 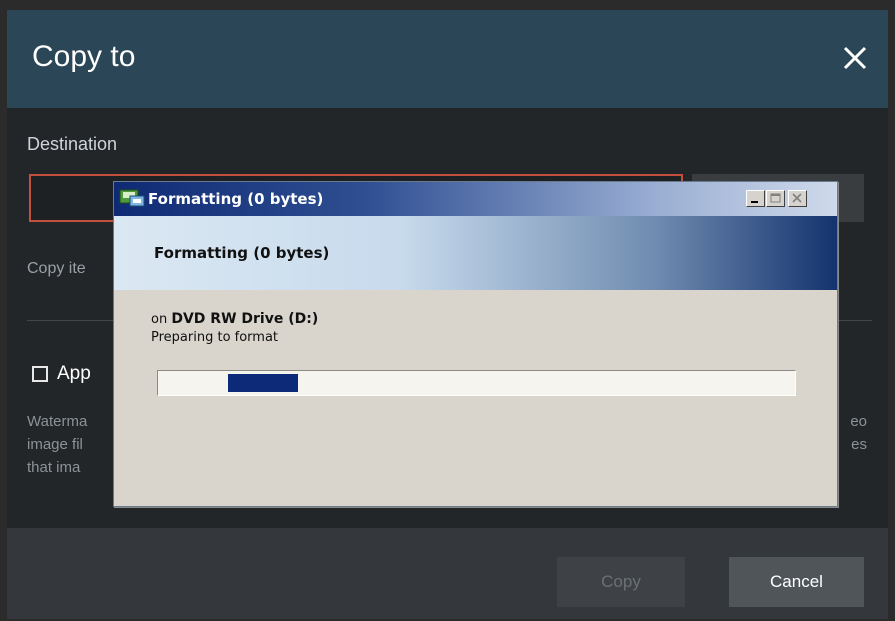 I want to click on apply-label: App, so click(x=74, y=373).